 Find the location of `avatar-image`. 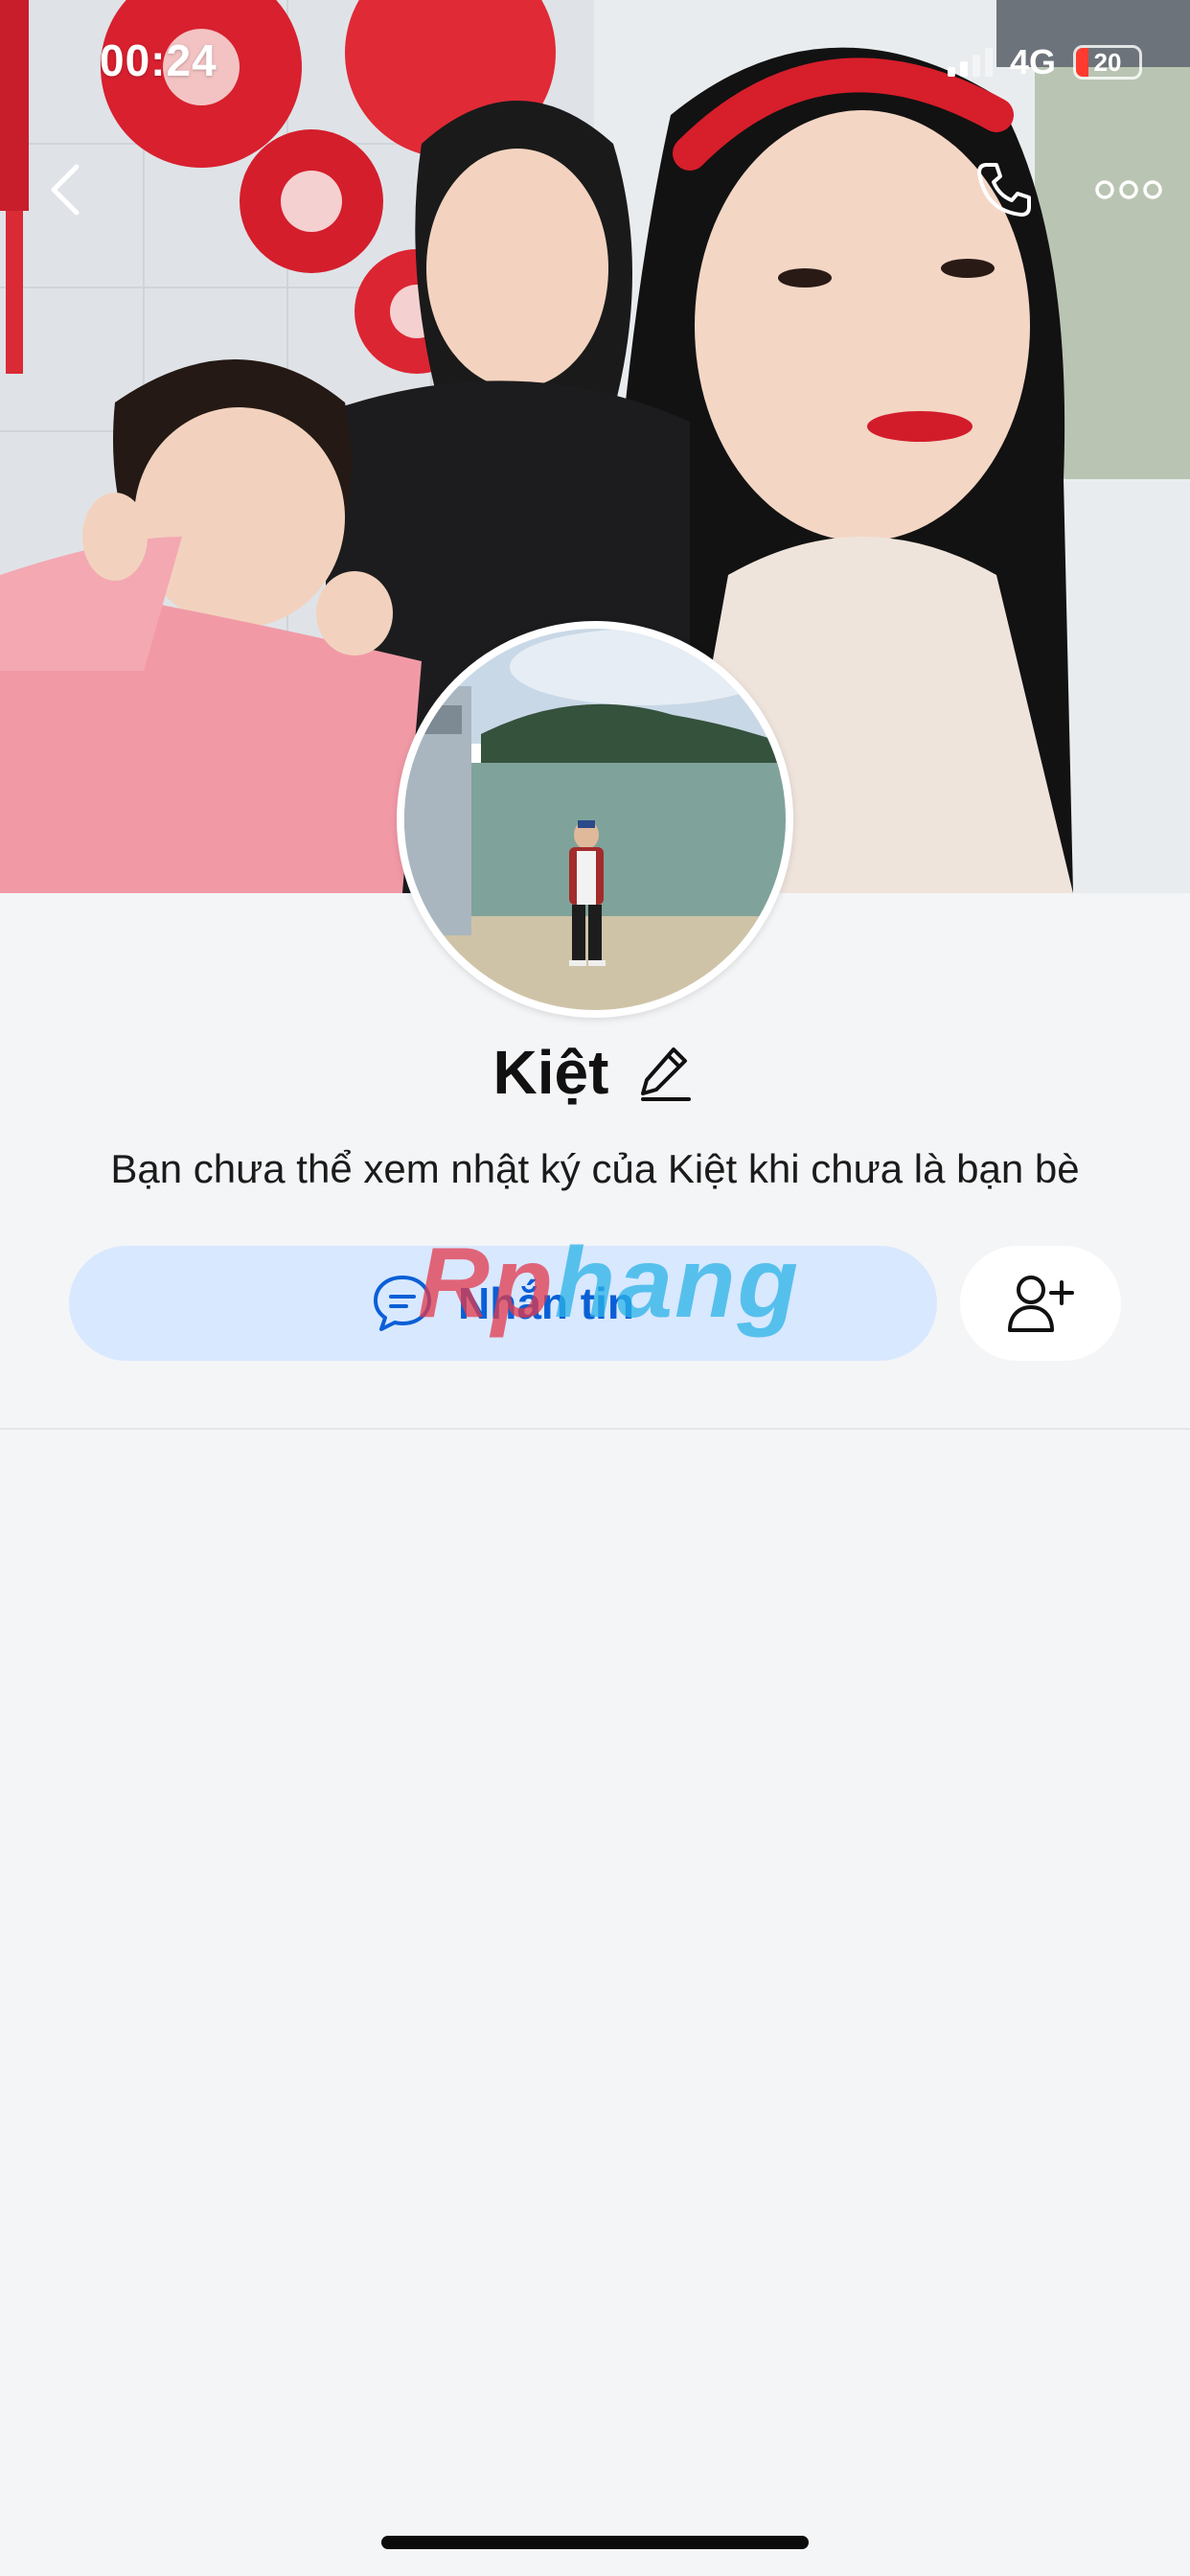

avatar-image is located at coordinates (595, 819).